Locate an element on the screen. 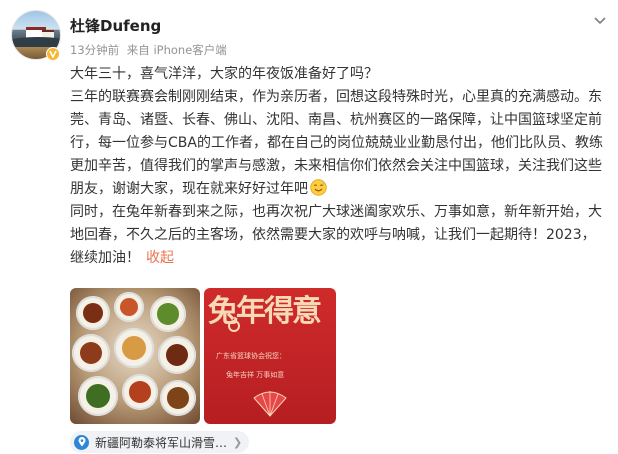 This screenshot has width=618, height=454. post-meta: 13分钟前 来自 iPhone客户端 is located at coordinates (150, 50).